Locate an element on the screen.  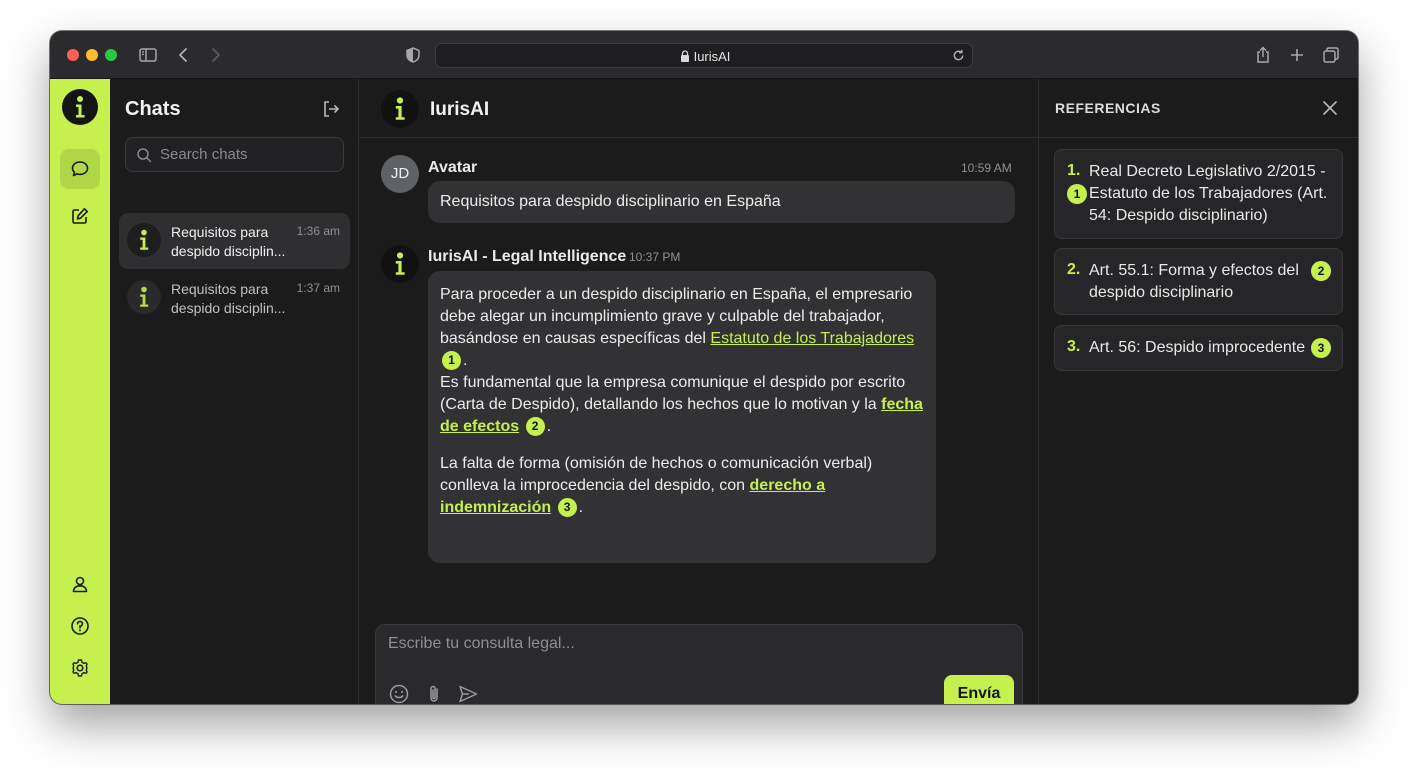
profile-nav-button is located at coordinates (80, 584).